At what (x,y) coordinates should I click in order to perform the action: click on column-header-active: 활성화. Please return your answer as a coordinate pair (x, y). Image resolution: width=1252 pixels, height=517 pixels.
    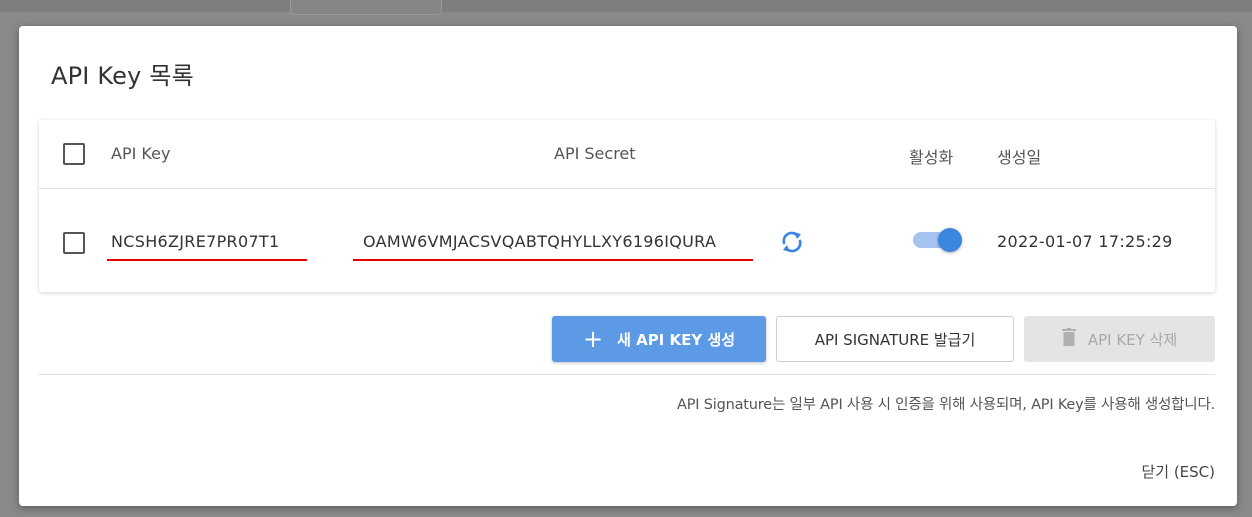
    Looking at the image, I should click on (931, 157).